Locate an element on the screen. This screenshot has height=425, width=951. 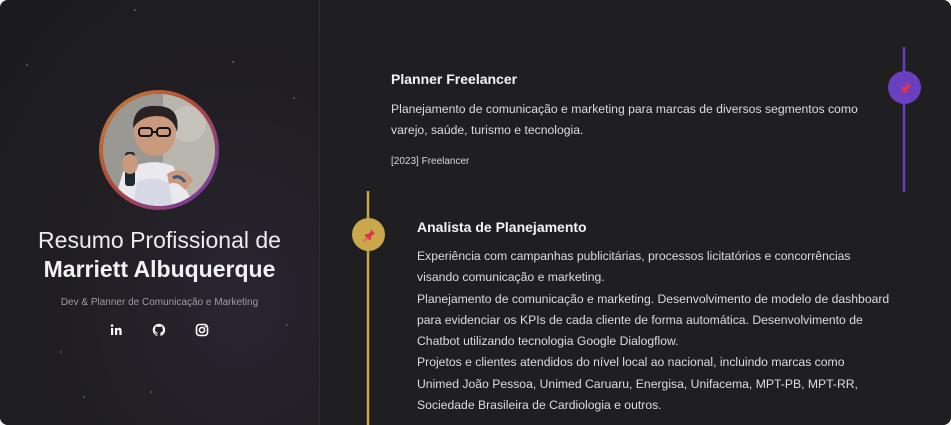
profile-photo is located at coordinates (159, 150).